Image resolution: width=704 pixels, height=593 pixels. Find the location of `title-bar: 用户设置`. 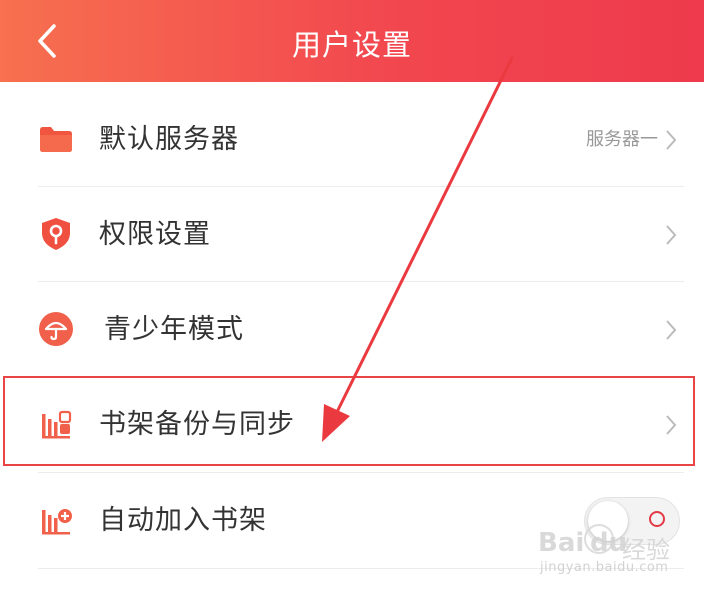

title-bar: 用户设置 is located at coordinates (352, 41).